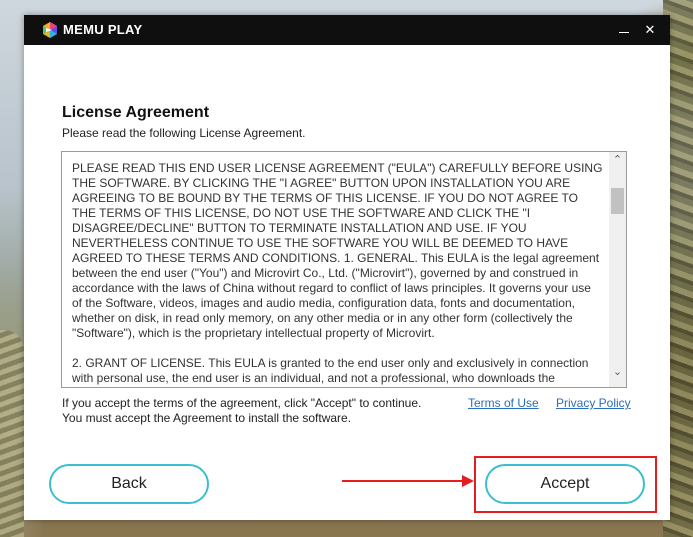 The width and height of the screenshot is (693, 537). Describe the element at coordinates (468, 481) in the screenshot. I see `annotation-arrow-icon` at that location.